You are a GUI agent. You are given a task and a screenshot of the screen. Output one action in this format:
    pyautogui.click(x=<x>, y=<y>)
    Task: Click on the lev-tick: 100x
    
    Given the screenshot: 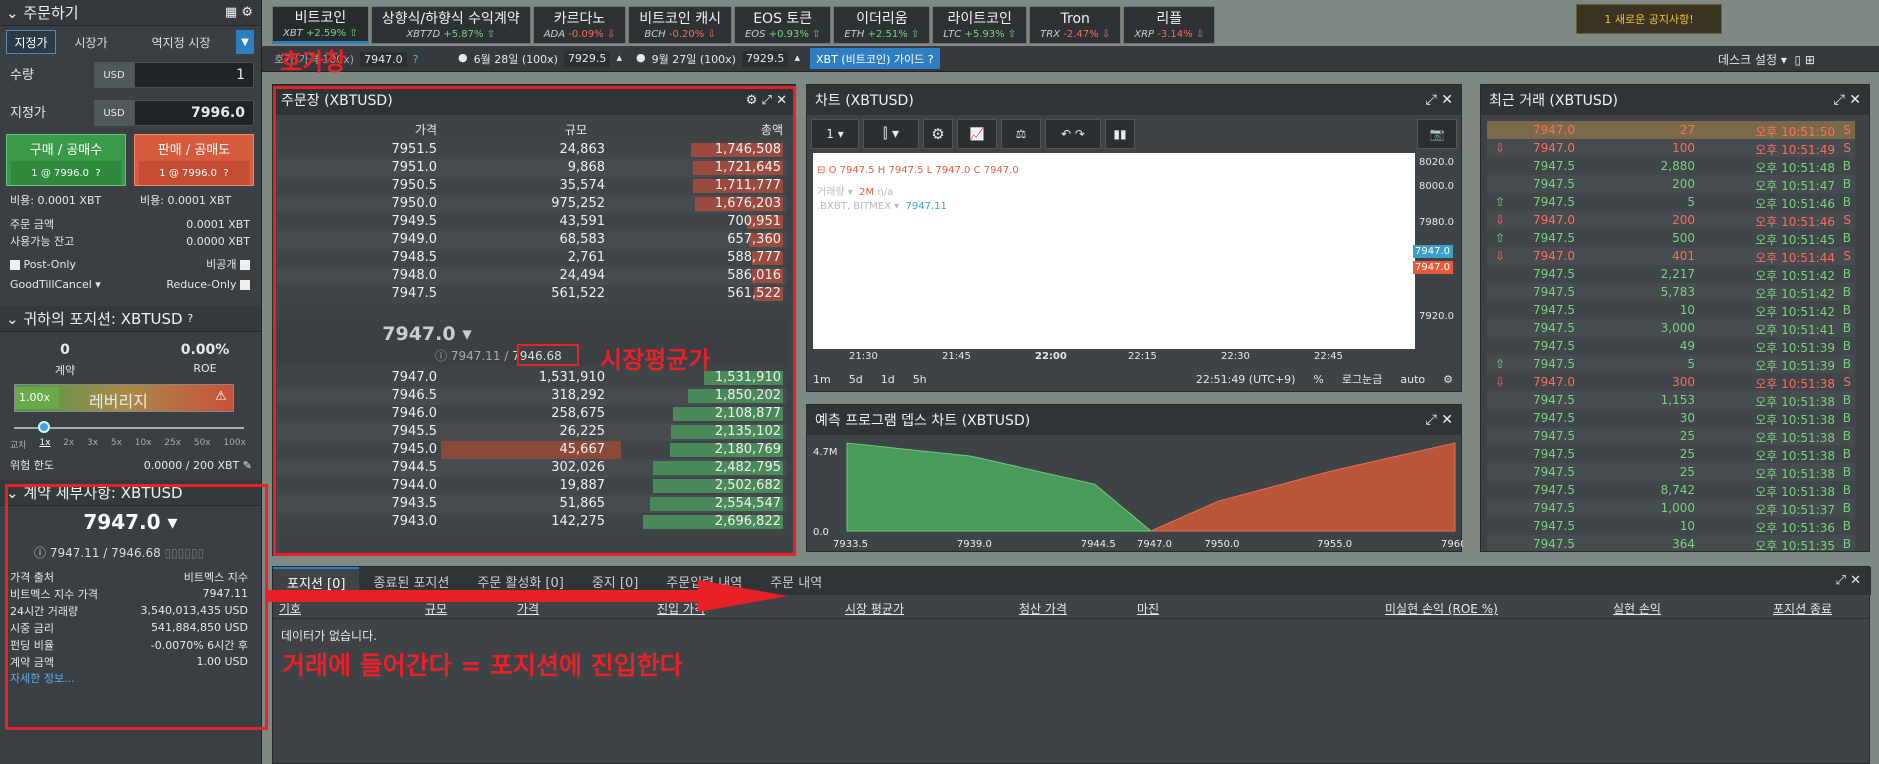 What is the action you would take?
    pyautogui.click(x=234, y=444)
    